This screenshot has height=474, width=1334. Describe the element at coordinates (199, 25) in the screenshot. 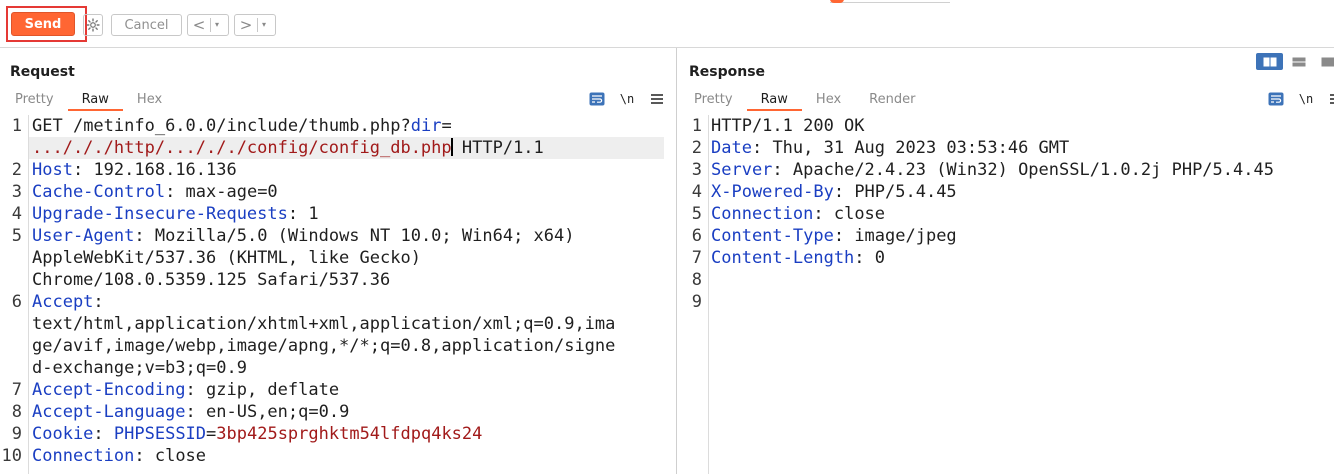

I see `back-button: <` at that location.